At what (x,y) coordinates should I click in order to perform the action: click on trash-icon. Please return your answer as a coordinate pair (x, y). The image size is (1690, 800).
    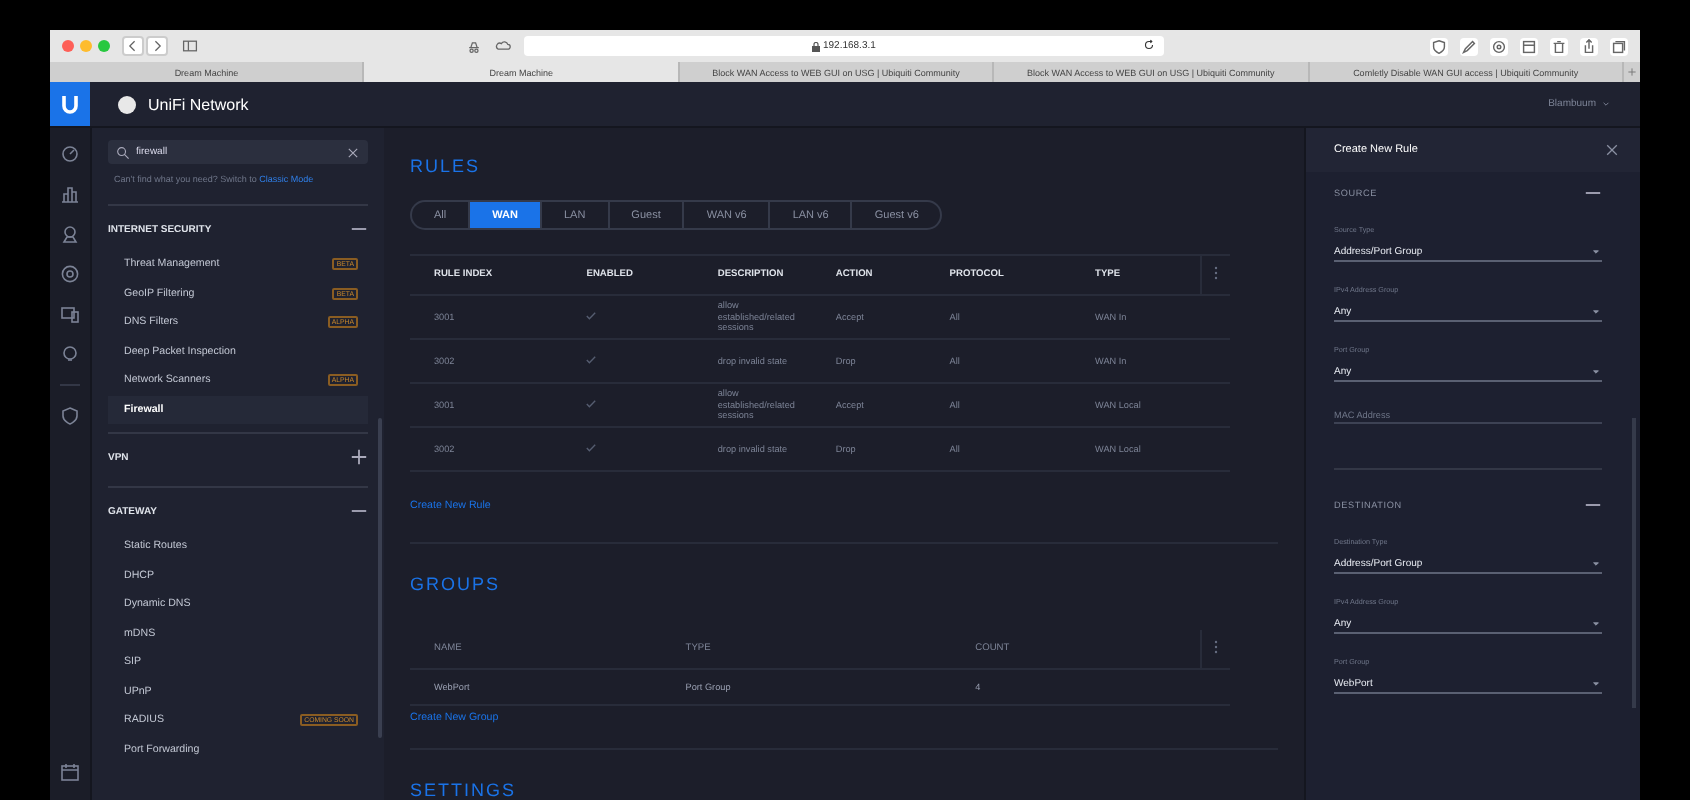
    Looking at the image, I should click on (1559, 46).